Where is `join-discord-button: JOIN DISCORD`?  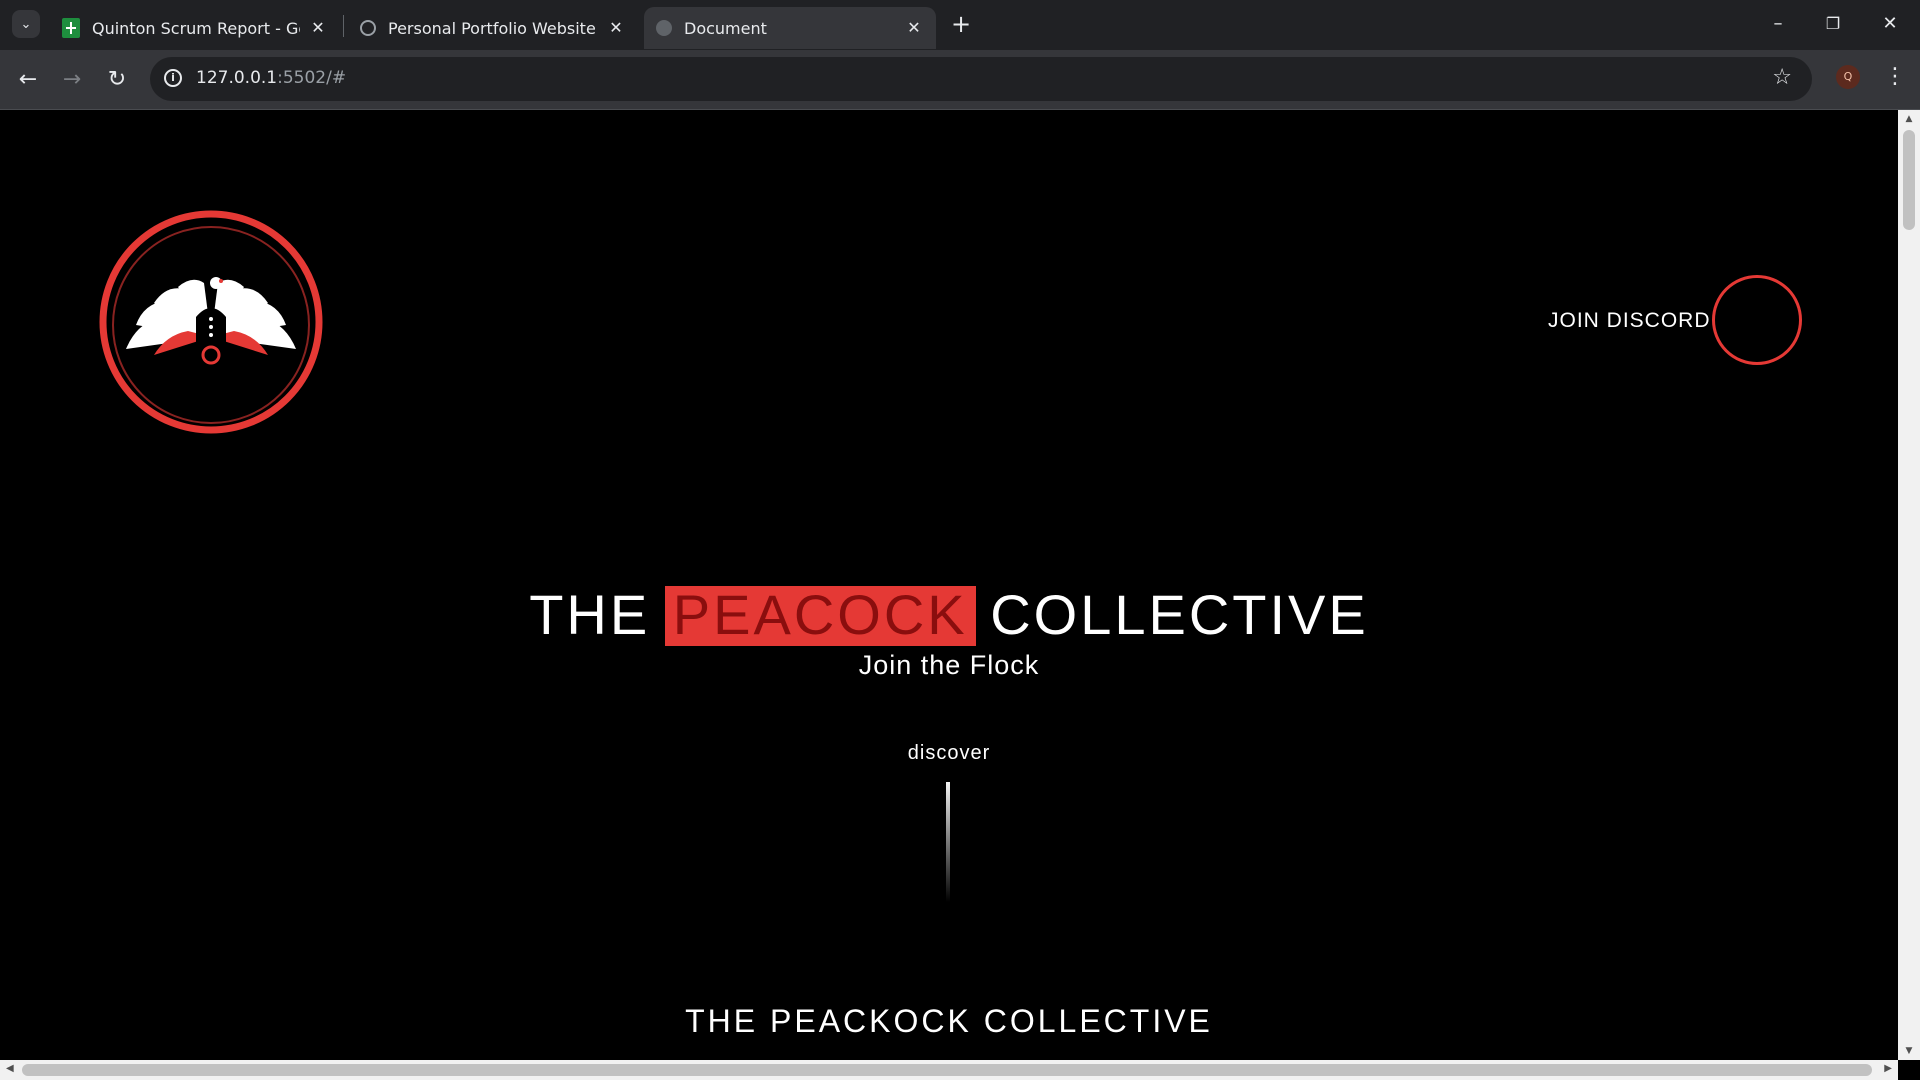 join-discord-button: JOIN DISCORD is located at coordinates (1678, 321).